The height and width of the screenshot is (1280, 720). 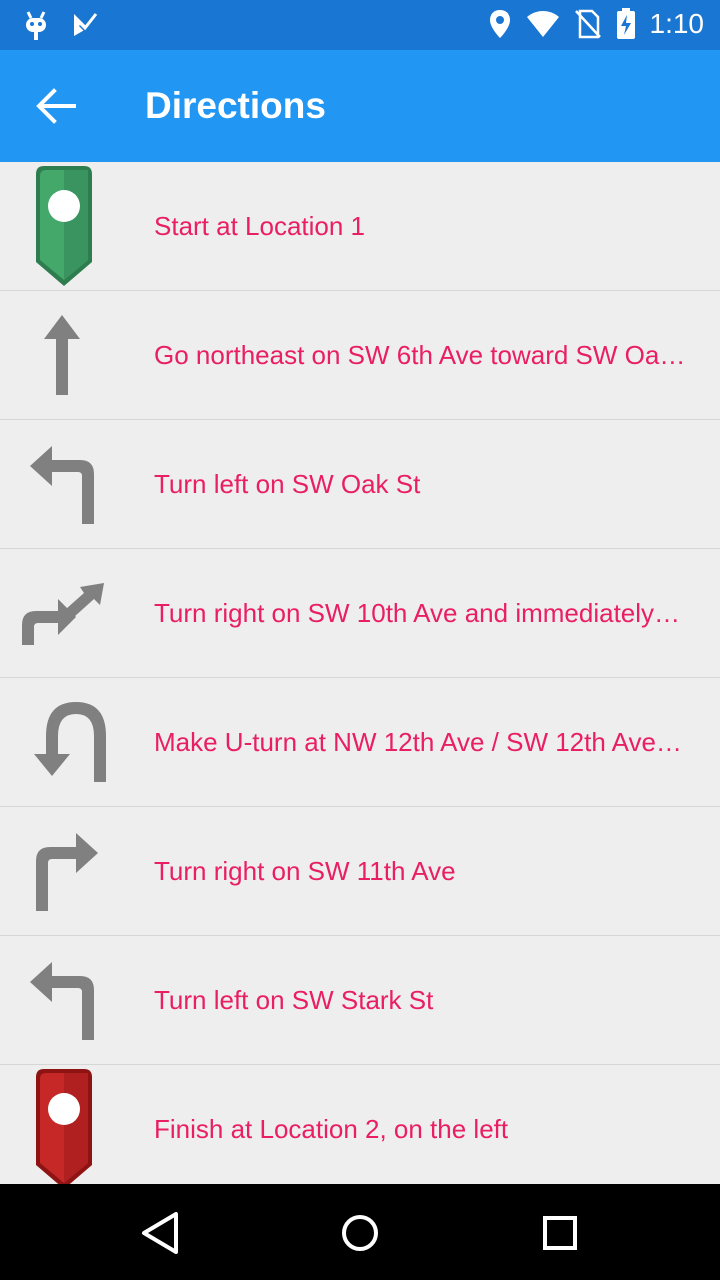 What do you see at coordinates (542, 24) in the screenshot?
I see `wifi-icon` at bounding box center [542, 24].